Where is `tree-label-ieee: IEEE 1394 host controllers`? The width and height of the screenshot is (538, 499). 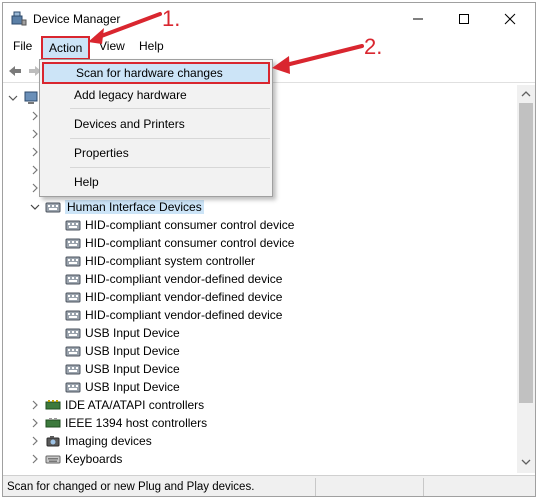
tree-label-ieee: IEEE 1394 host controllers is located at coordinates (136, 423).